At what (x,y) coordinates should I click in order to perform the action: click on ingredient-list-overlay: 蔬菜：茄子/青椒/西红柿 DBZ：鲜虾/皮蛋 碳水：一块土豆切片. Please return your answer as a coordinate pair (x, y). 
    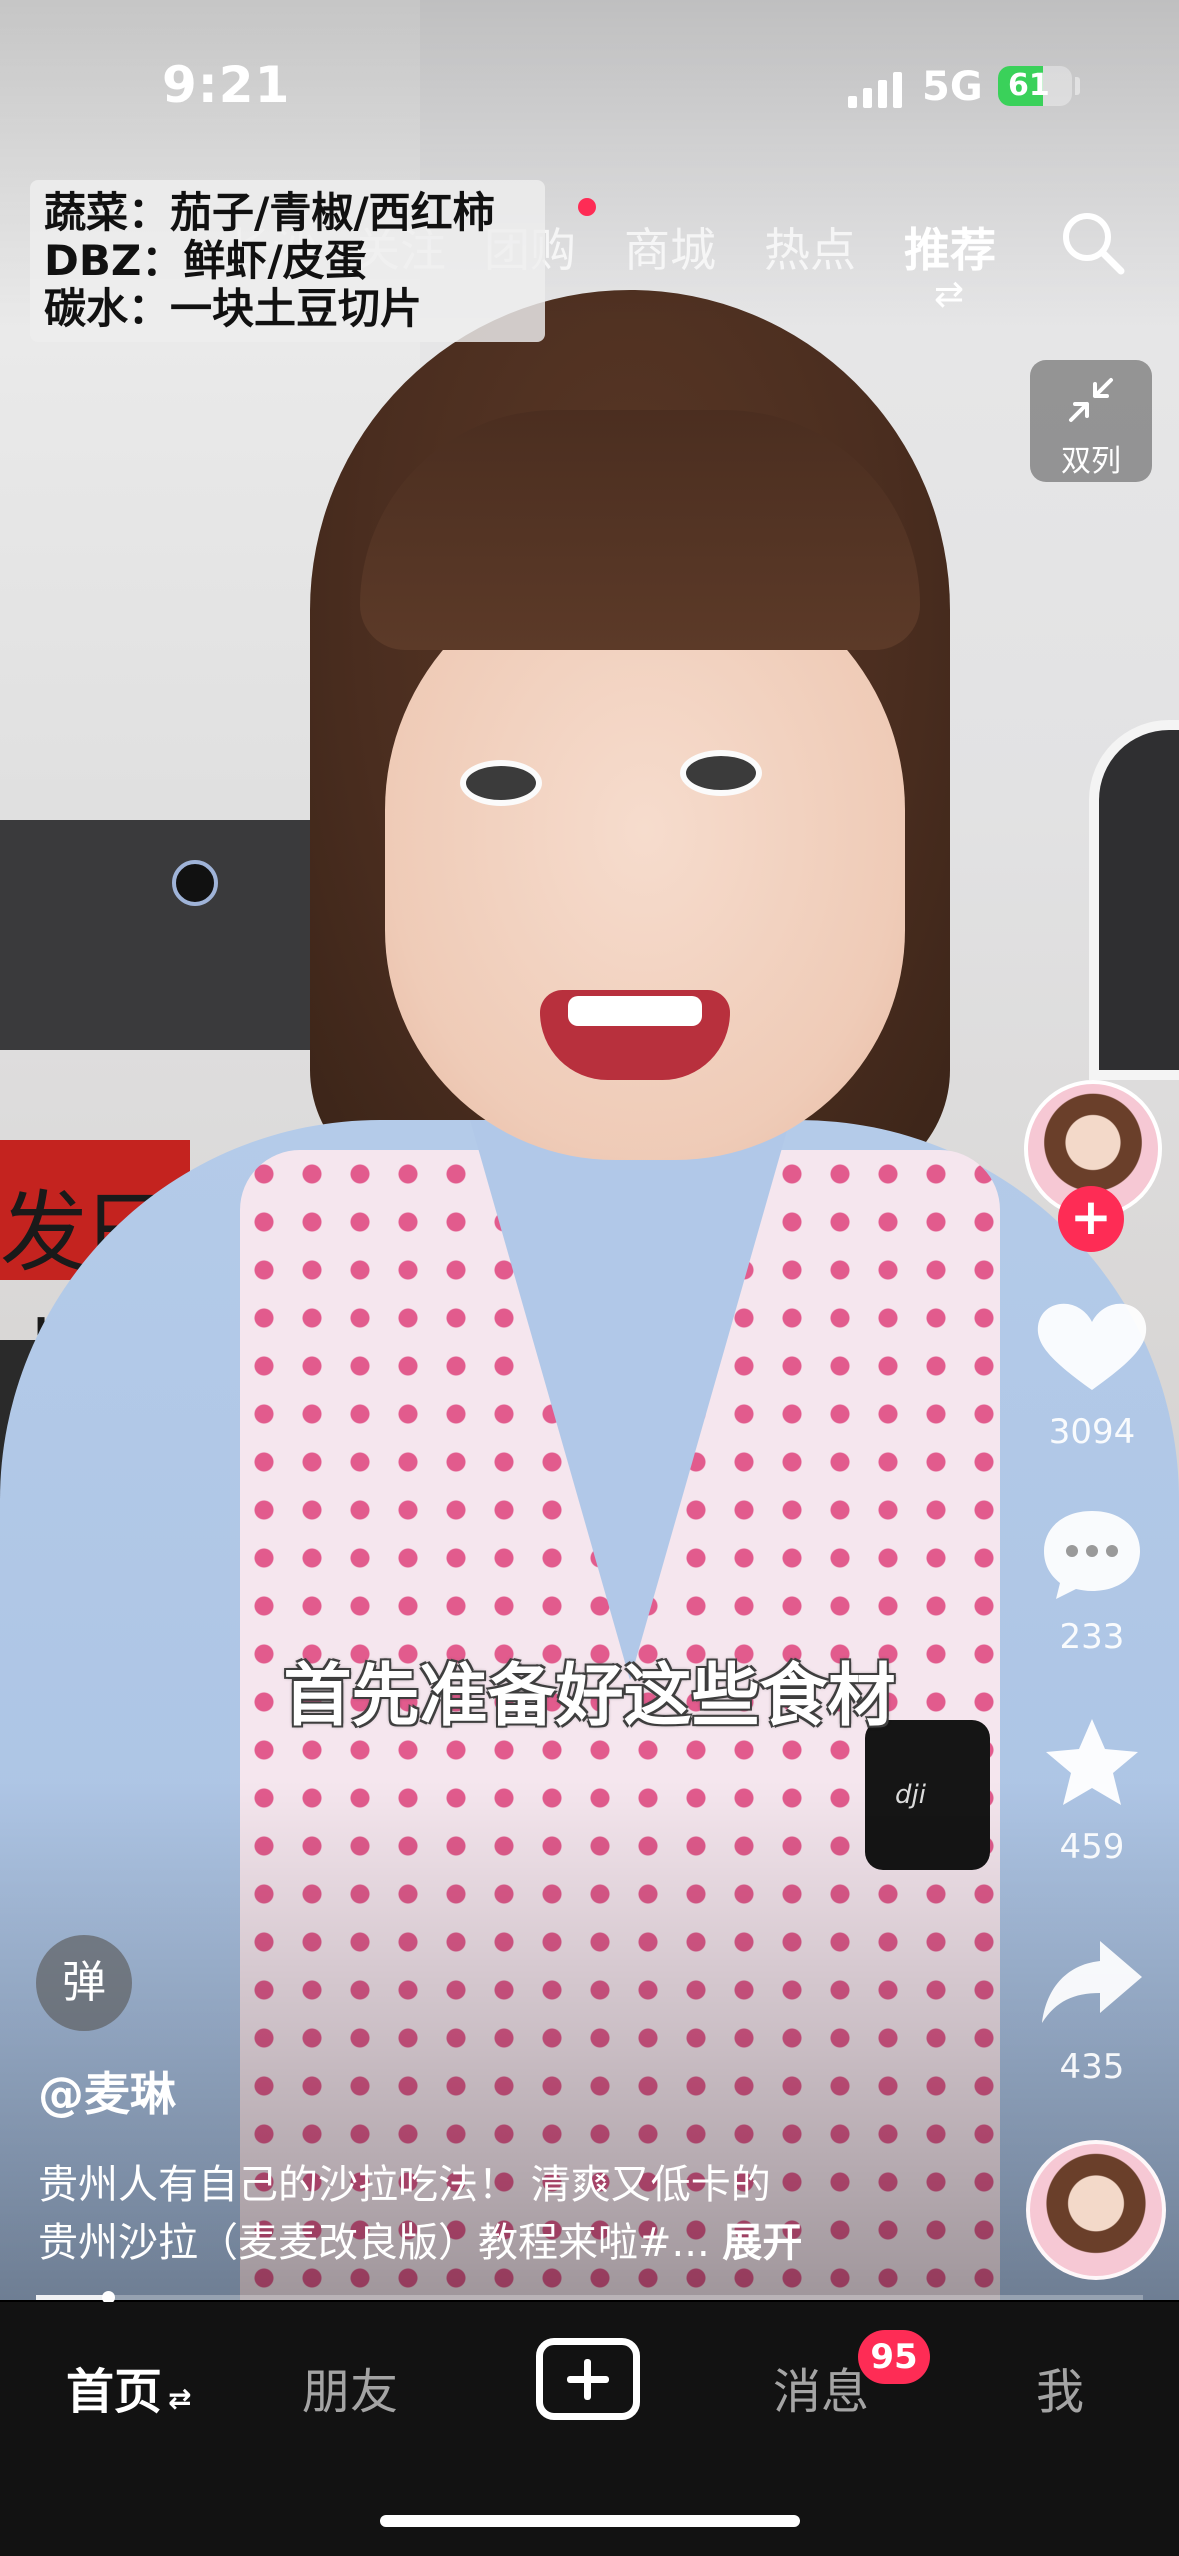
    Looking at the image, I should click on (287, 261).